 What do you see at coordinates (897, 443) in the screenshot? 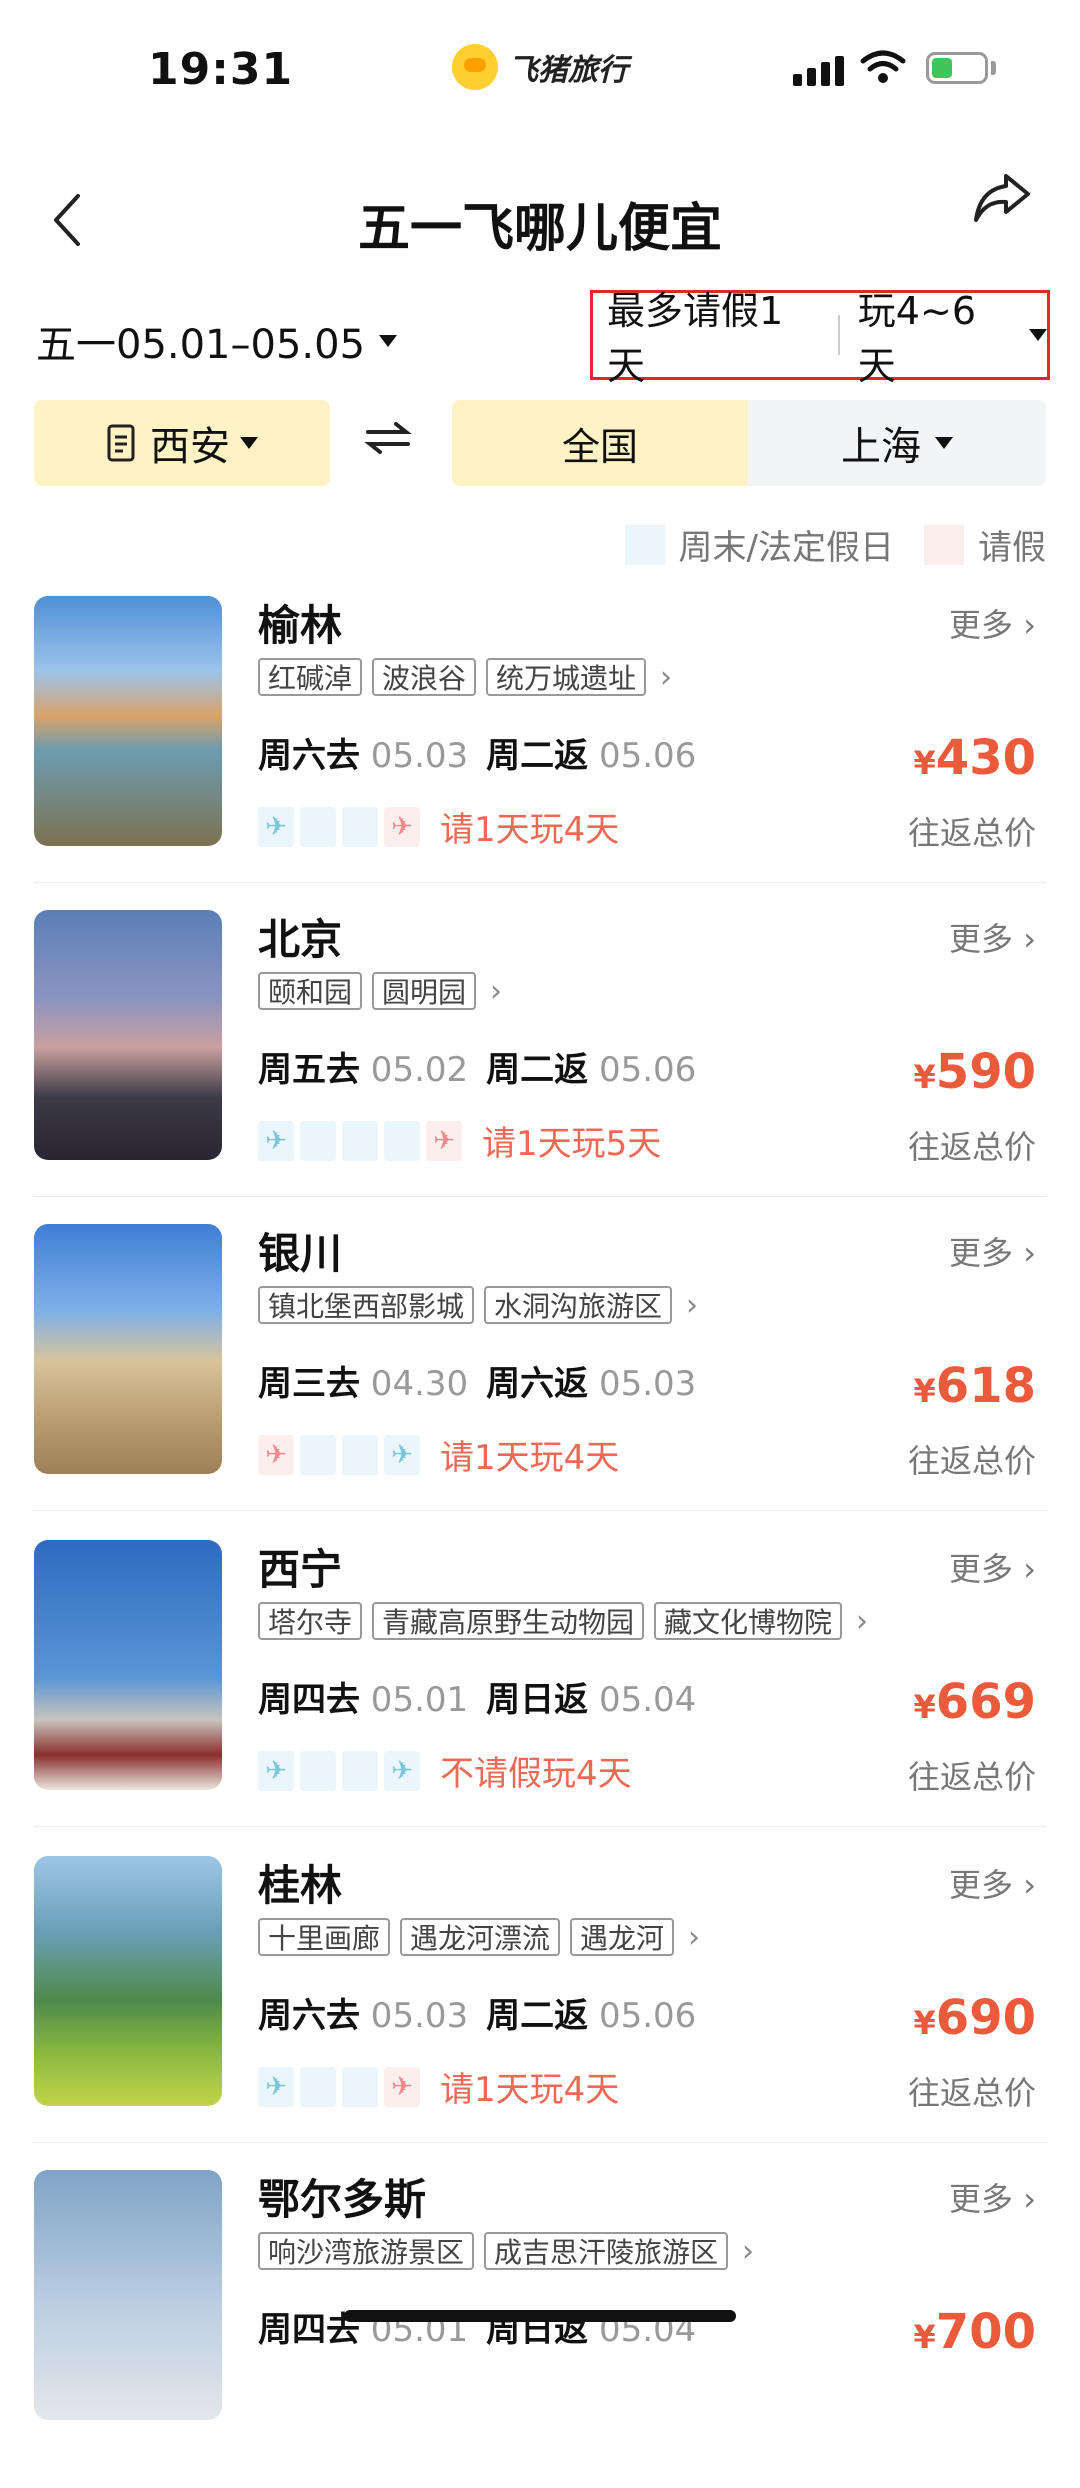
I see `tab-shanghai: 上海` at bounding box center [897, 443].